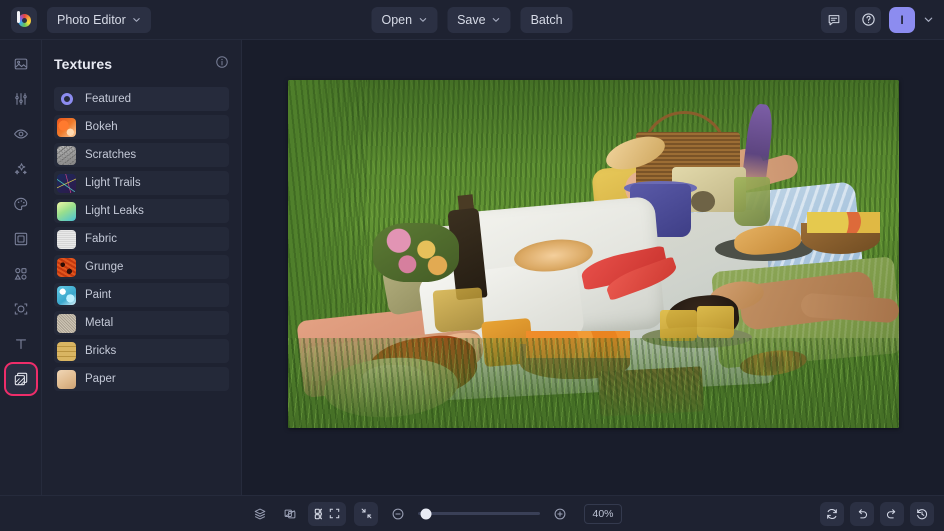 The height and width of the screenshot is (531, 944). I want to click on compare-icon, so click(290, 514).